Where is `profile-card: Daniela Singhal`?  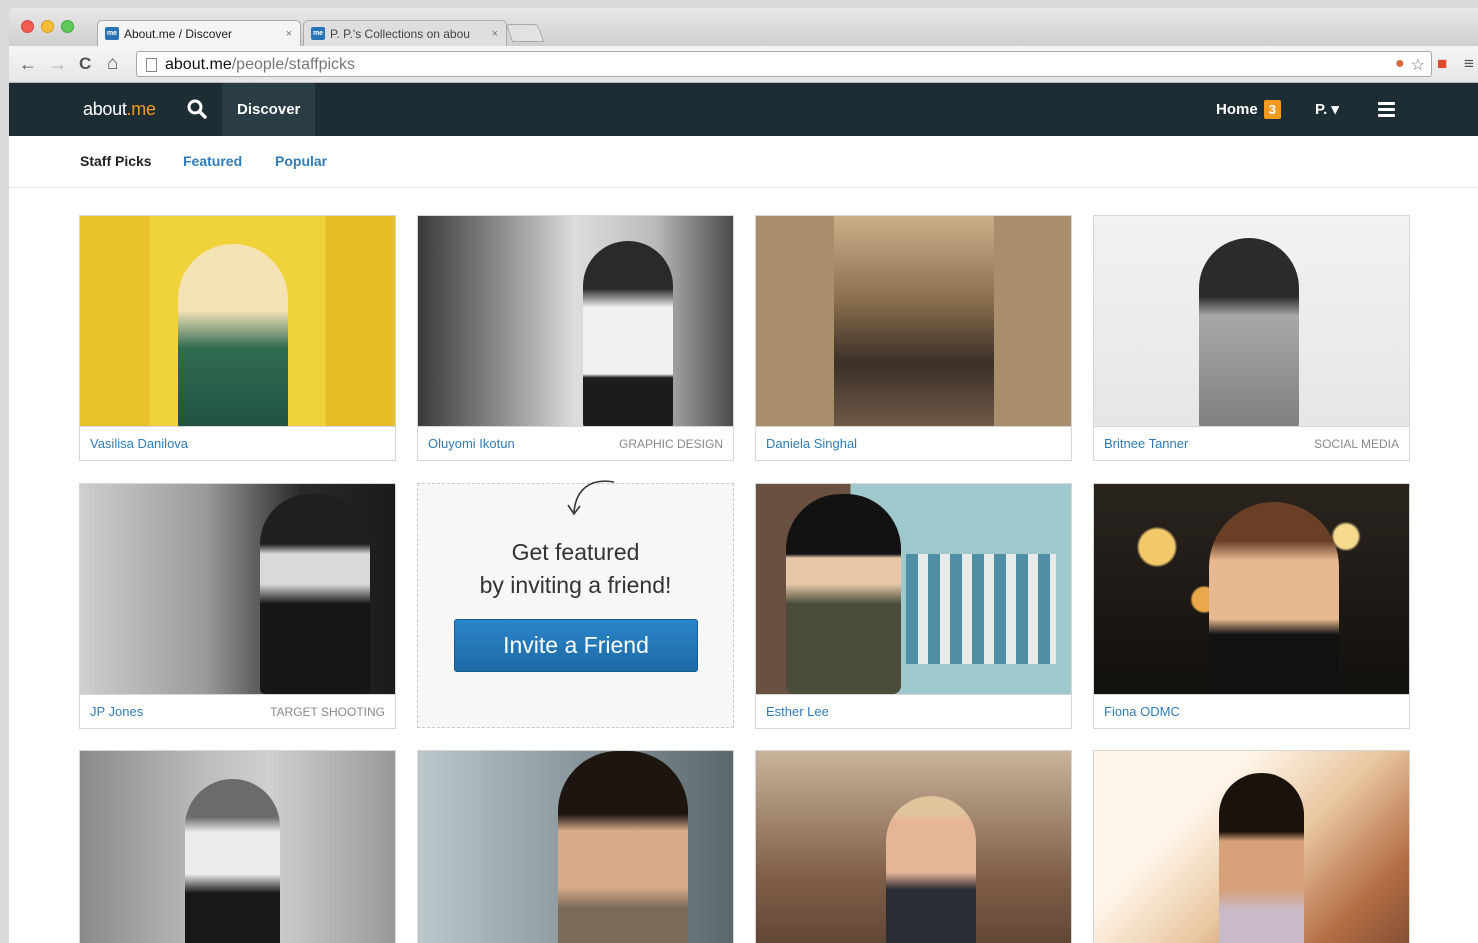
profile-card: Daniela Singhal is located at coordinates (913, 338).